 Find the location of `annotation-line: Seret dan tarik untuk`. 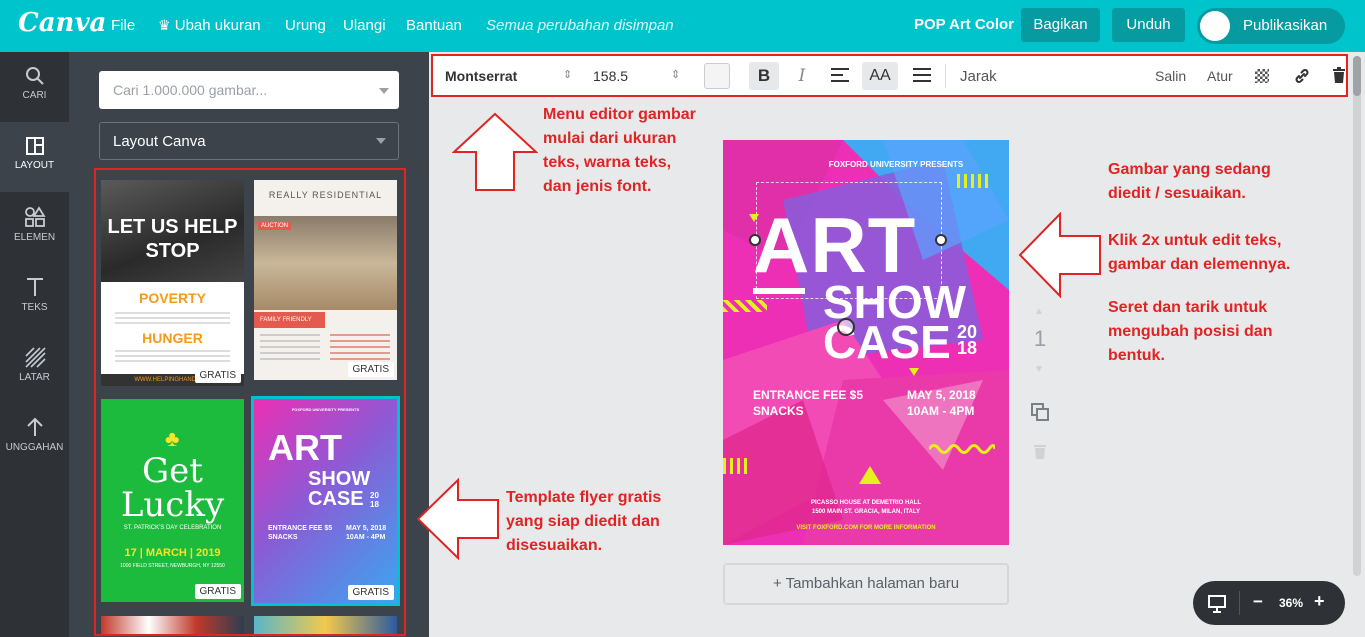

annotation-line: Seret dan tarik untuk is located at coordinates (1188, 307).